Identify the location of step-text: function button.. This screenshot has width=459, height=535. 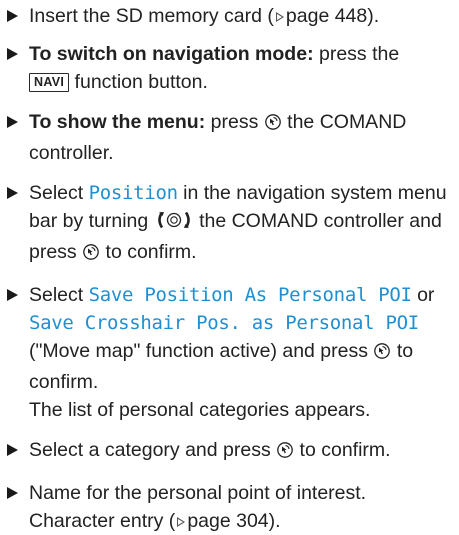
(138, 82).